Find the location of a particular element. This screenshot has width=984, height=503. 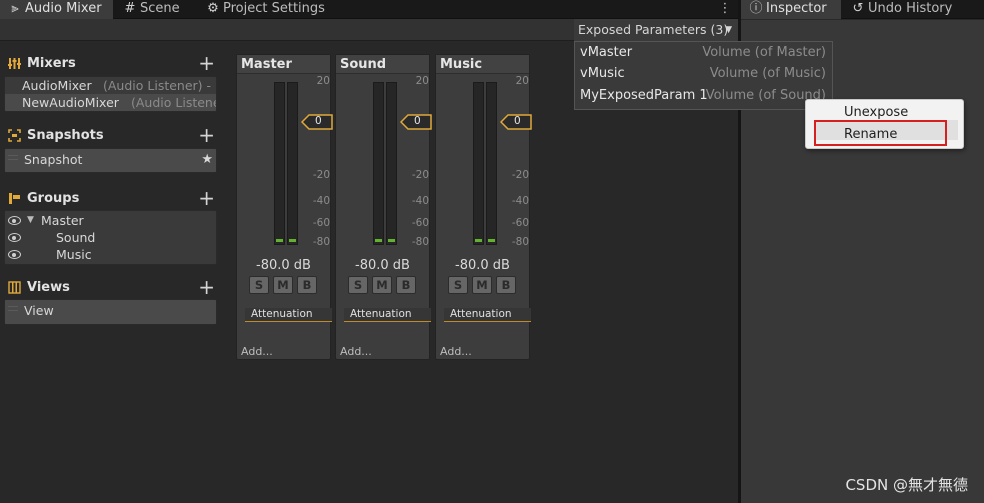

group-item-music: Music is located at coordinates (110, 254).